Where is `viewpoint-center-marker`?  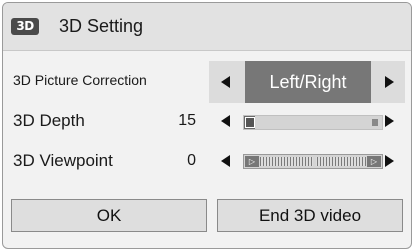 viewpoint-center-marker is located at coordinates (314, 161).